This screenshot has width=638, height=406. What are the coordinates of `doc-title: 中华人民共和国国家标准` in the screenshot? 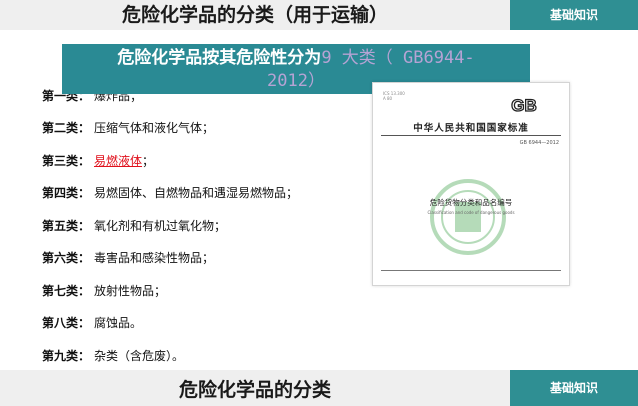 It's located at (471, 128).